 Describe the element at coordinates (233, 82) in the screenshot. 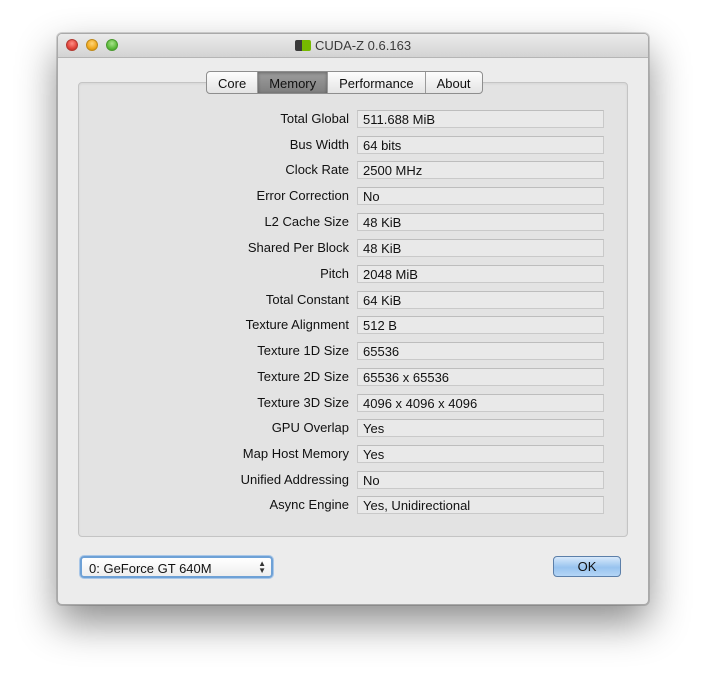

I see `tab-core: Core` at that location.